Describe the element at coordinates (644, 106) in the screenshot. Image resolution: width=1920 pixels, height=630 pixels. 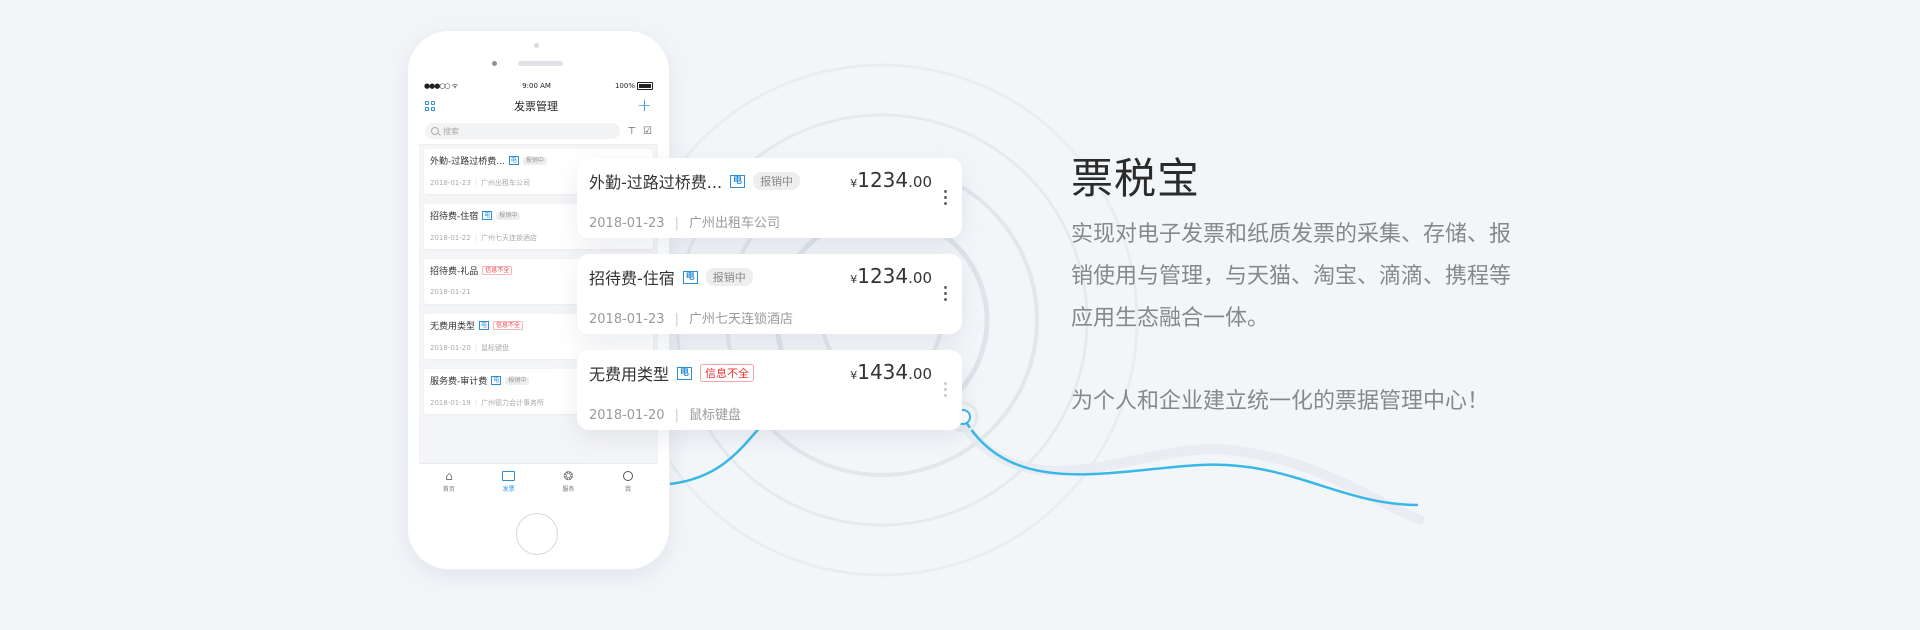
I see `add-invoice-button: +` at that location.